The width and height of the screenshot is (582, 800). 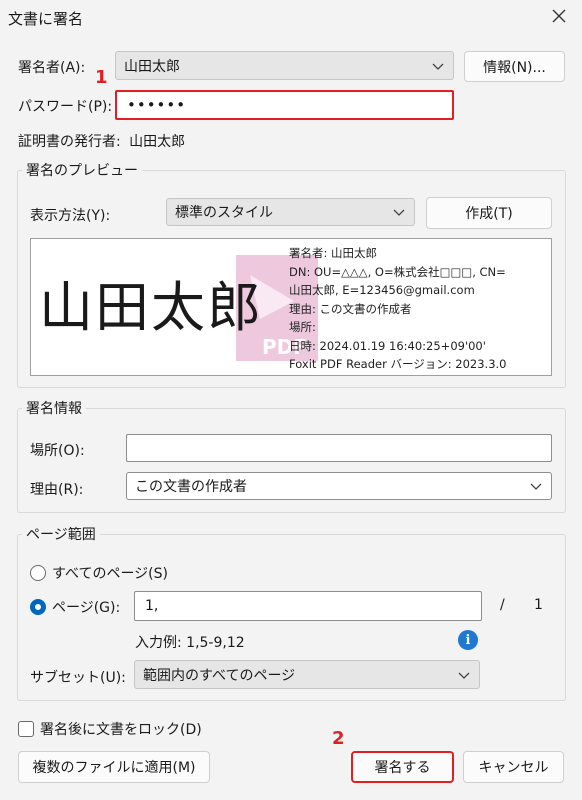 What do you see at coordinates (219, 675) in the screenshot?
I see `subset-value: 範囲内のすべてのページ` at bounding box center [219, 675].